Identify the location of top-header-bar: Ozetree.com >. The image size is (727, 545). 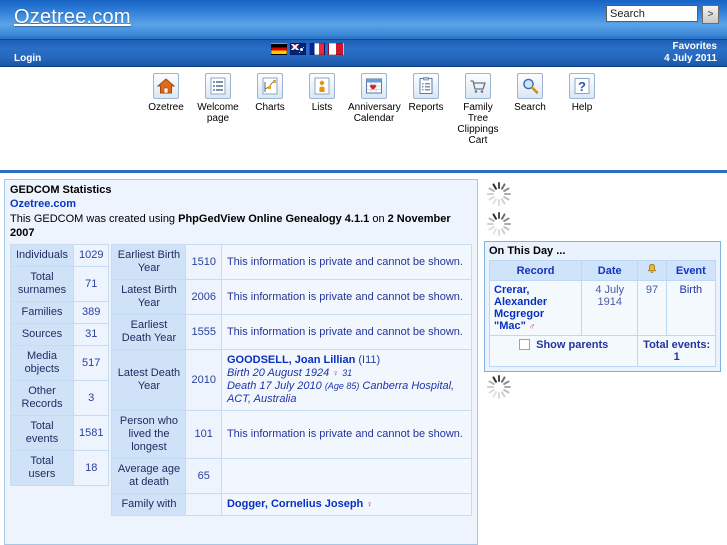
(363, 20).